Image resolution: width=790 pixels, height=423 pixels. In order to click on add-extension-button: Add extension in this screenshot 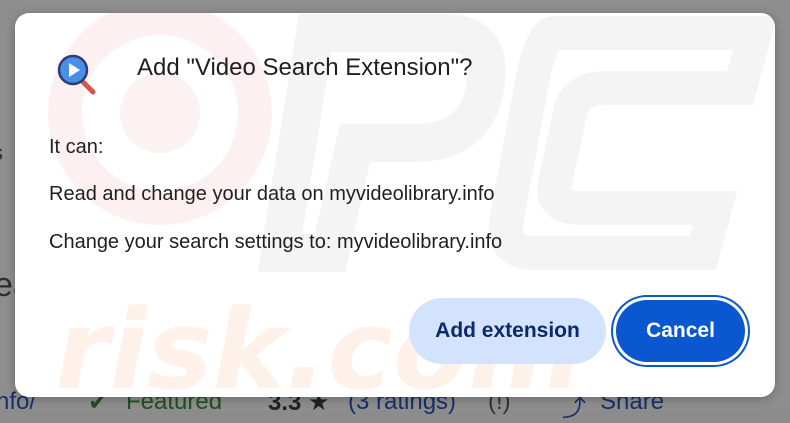, I will do `click(507, 331)`.